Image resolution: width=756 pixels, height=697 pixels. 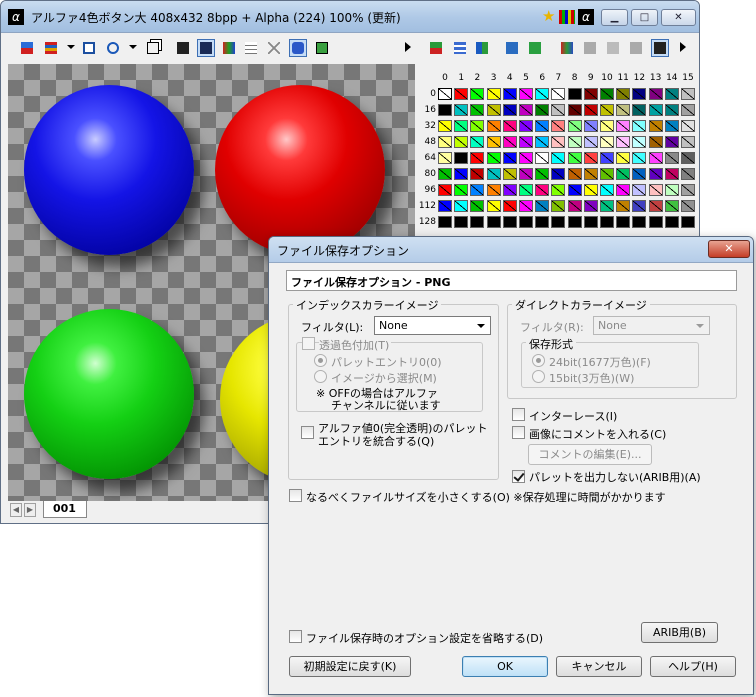 What do you see at coordinates (206, 48) in the screenshot?
I see `alpha-edit-icon` at bounding box center [206, 48].